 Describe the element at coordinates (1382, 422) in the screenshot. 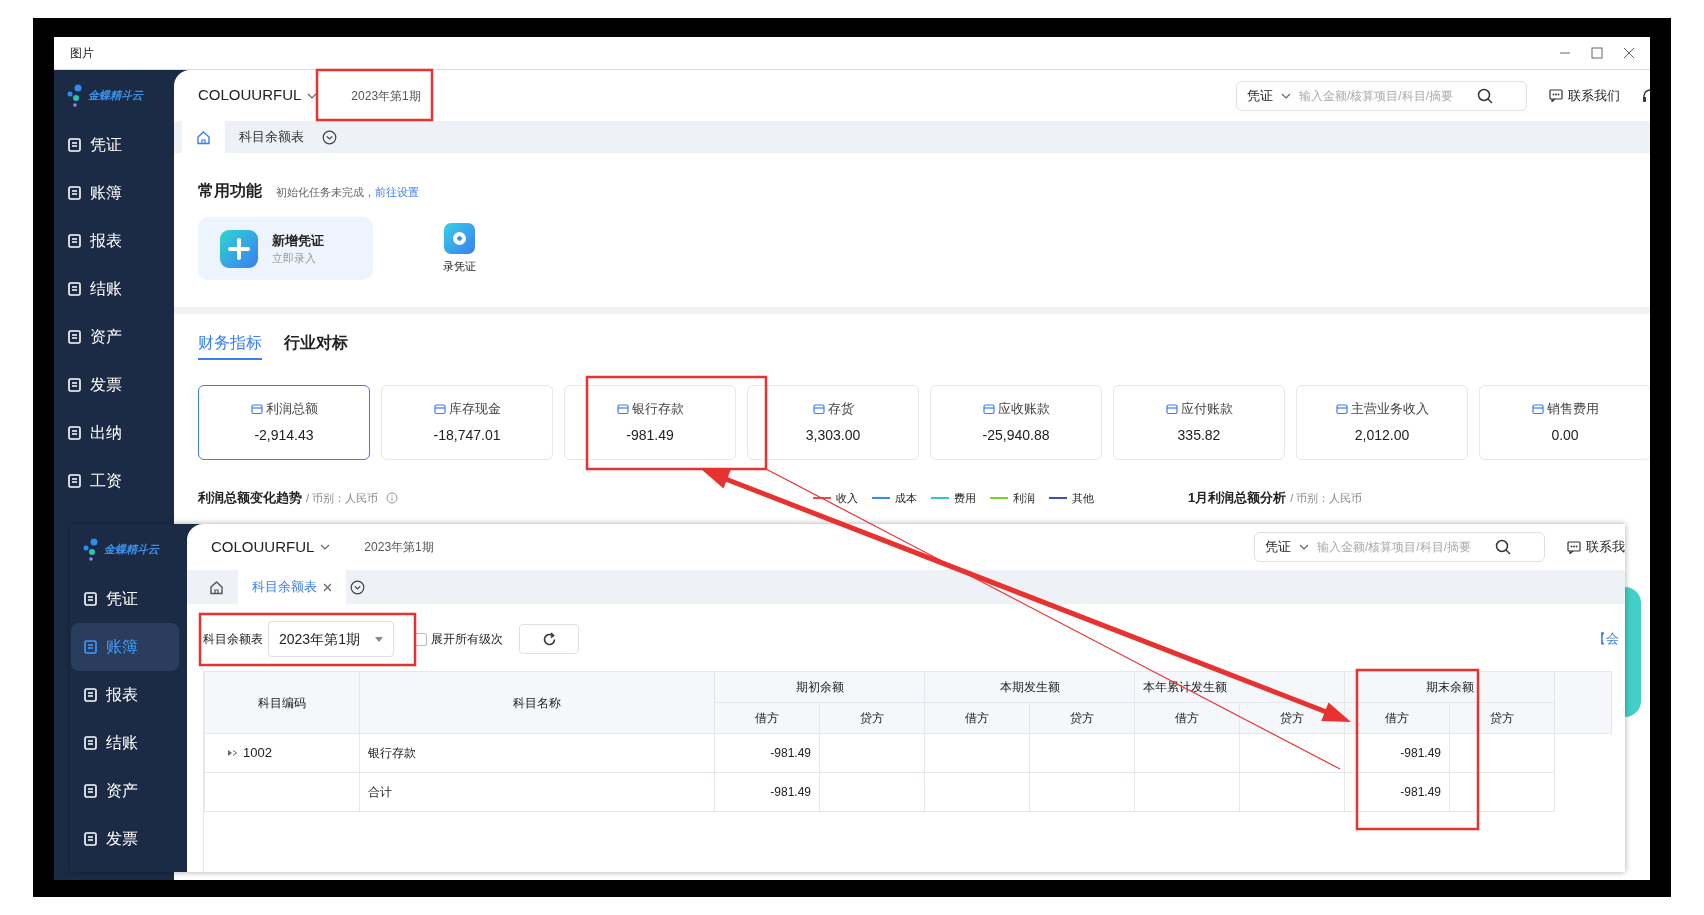

I see `metric-card: 主营业务收入 2,012.00` at that location.